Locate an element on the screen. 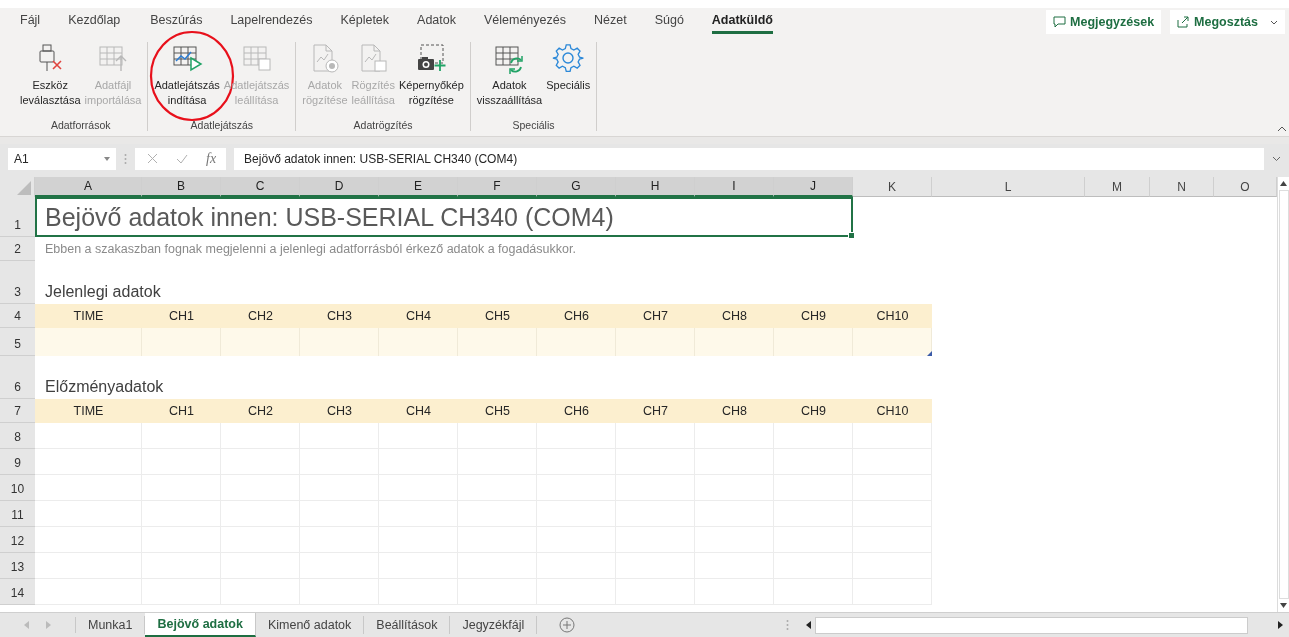  row-number: 14 is located at coordinates (17, 592).